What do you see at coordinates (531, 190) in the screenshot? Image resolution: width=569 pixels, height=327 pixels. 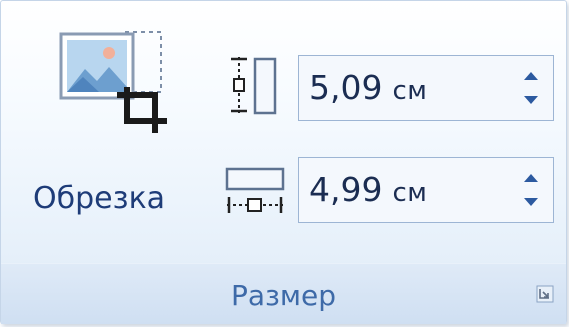 I see `width-spin-arrows` at bounding box center [531, 190].